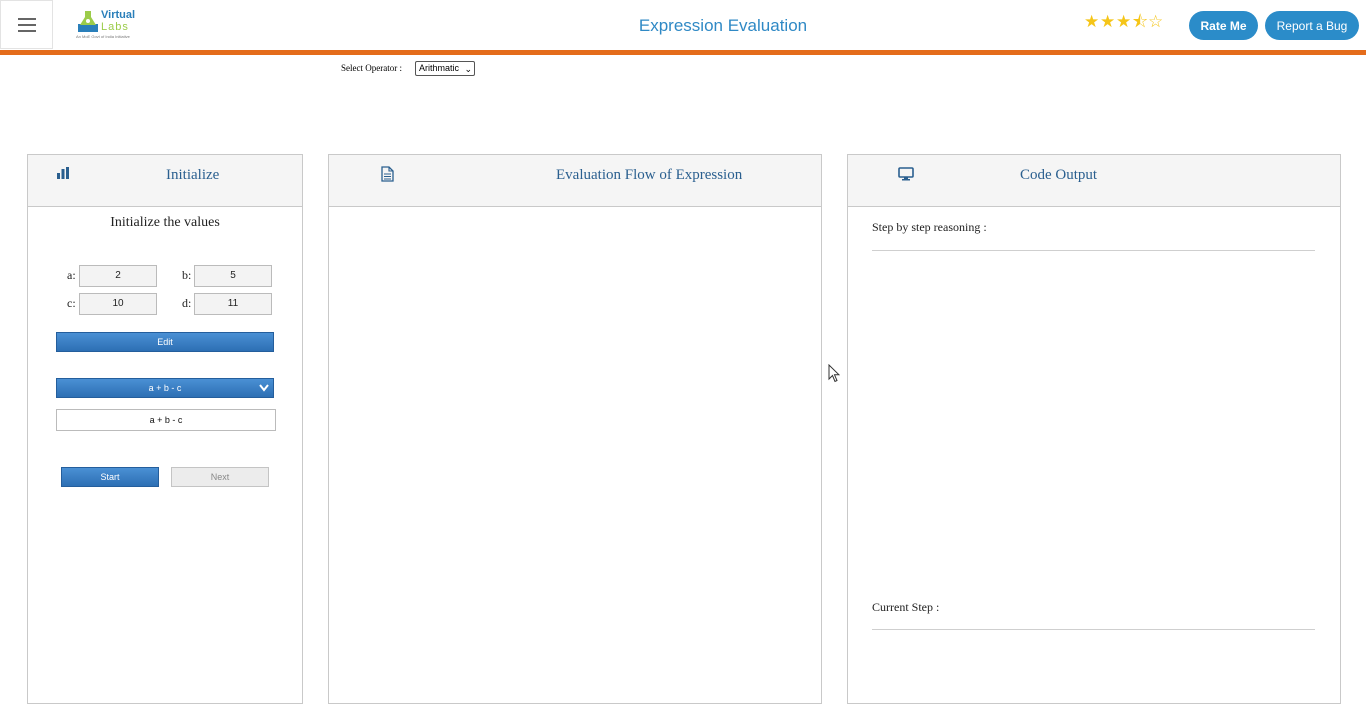 This screenshot has height=716, width=1366. I want to click on hamburger-menu-button, so click(26, 24).